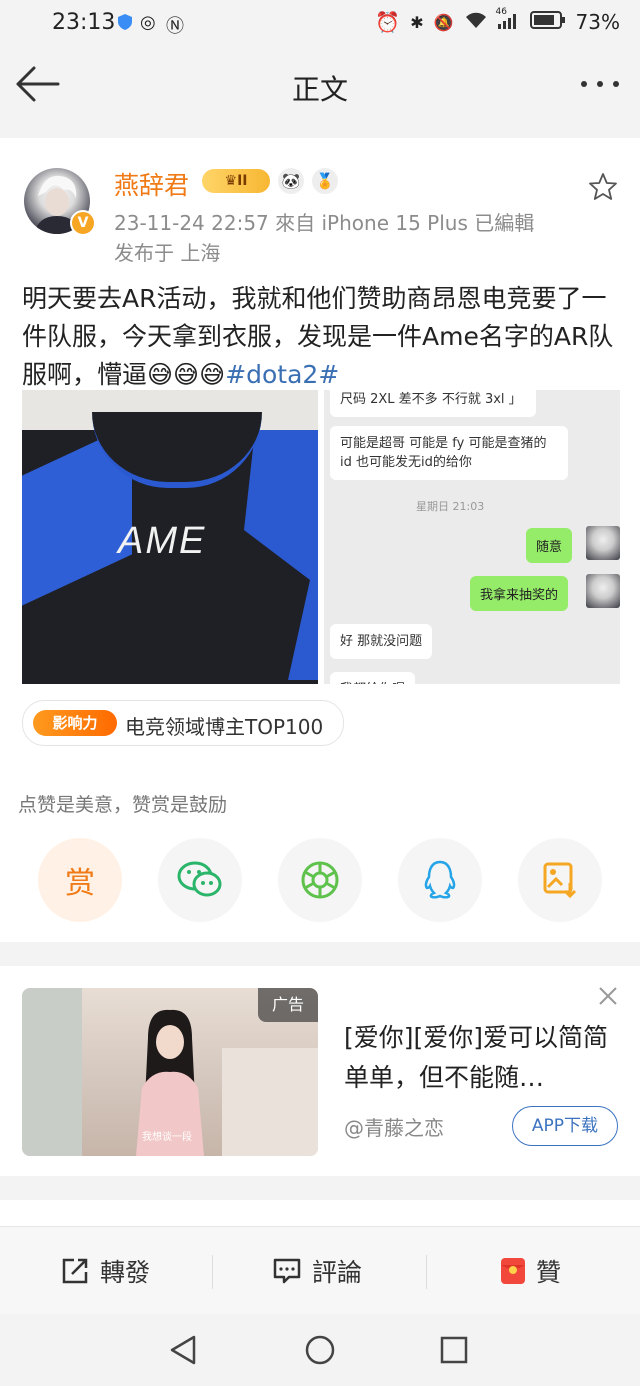 This screenshot has width=640, height=1386. I want to click on influence-badge: 影响力 电竞领域博主TOP100, so click(183, 723).